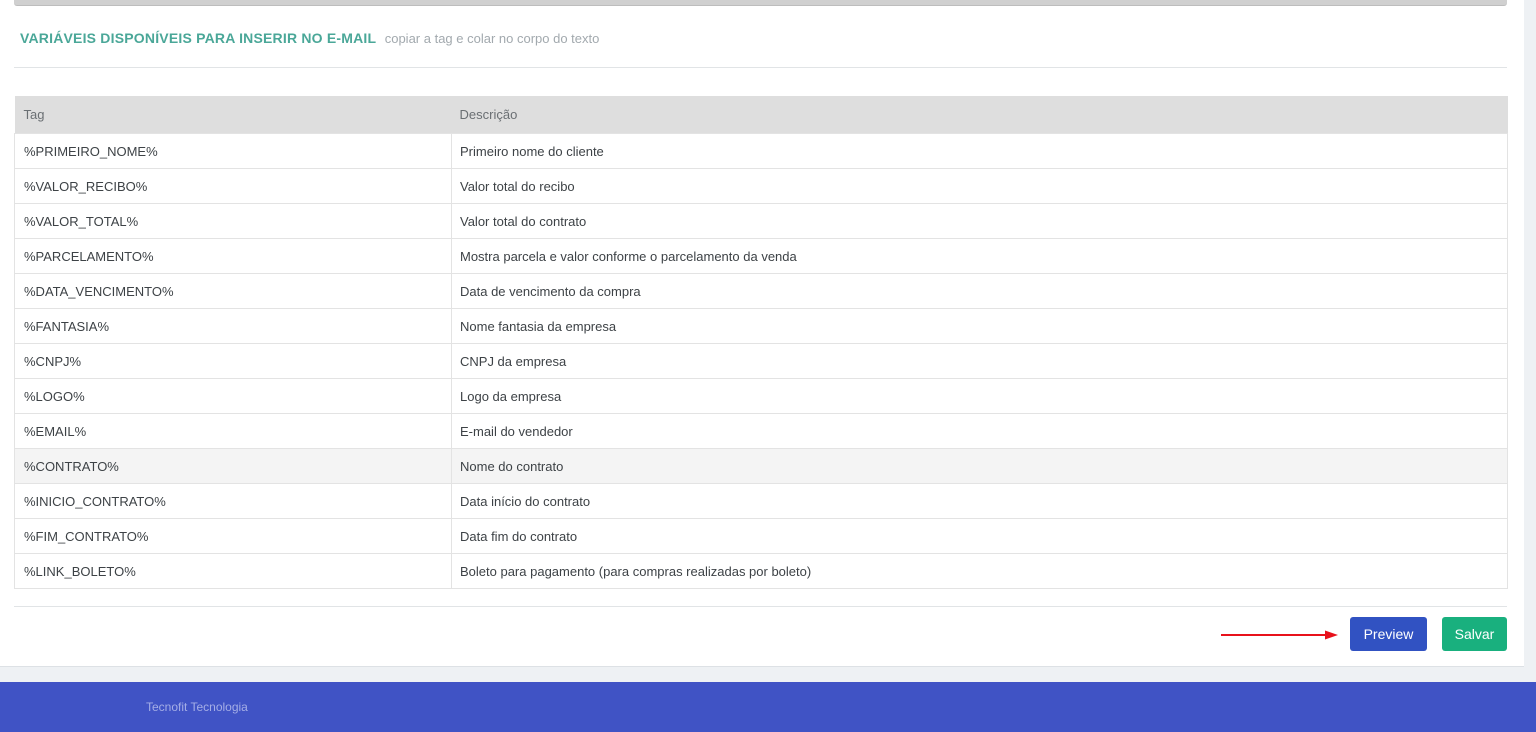  I want to click on tag-cell: %VALOR_RECIBO%, so click(233, 186).